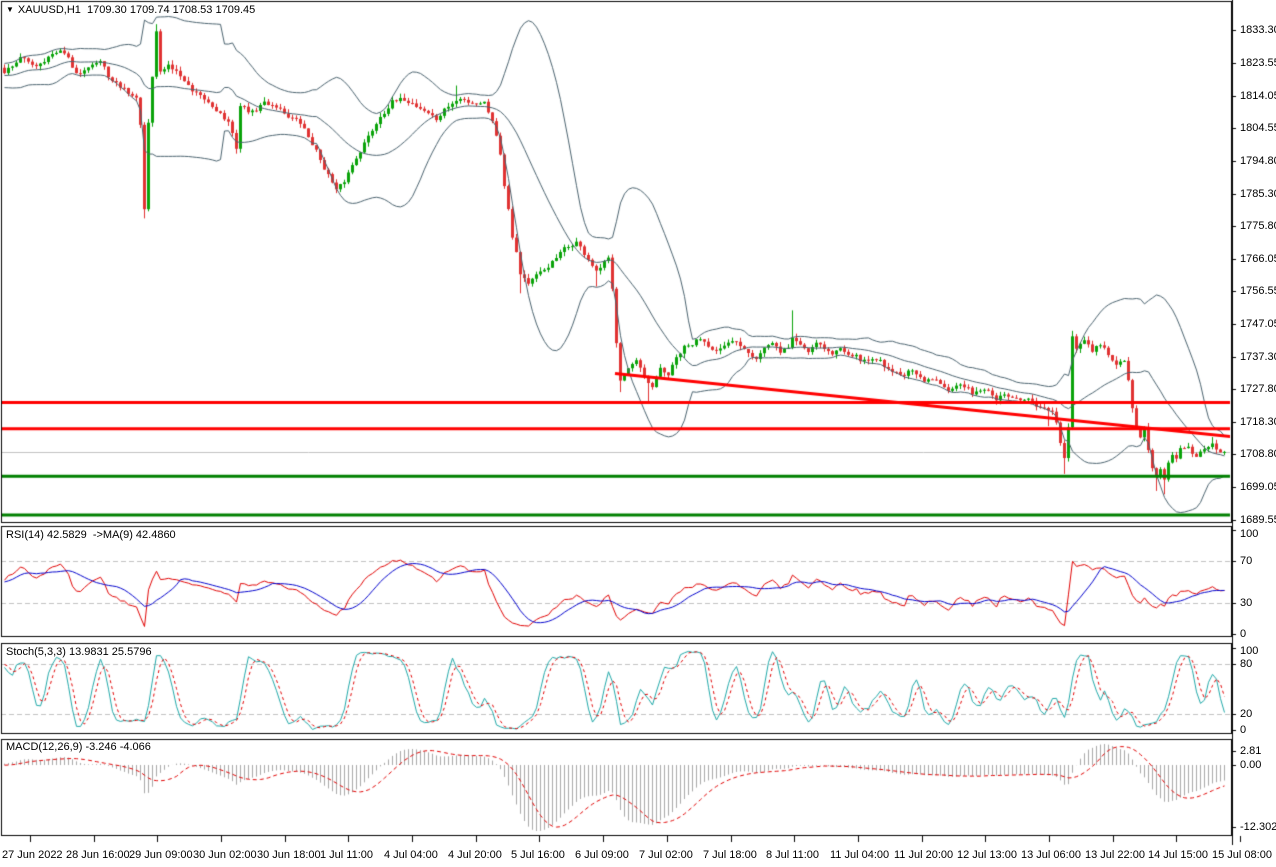 Image resolution: width=1276 pixels, height=867 pixels. I want to click on price-axis-label: 1766.05, so click(1258, 259).